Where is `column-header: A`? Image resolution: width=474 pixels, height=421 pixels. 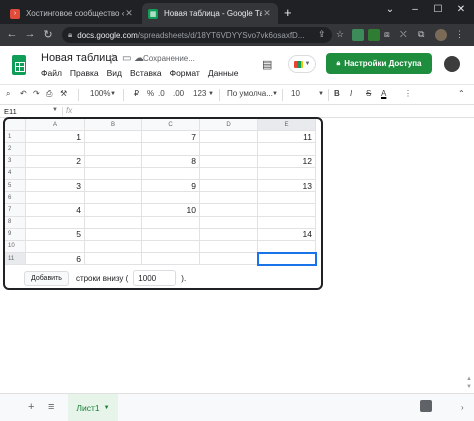 column-header: A is located at coordinates (55, 124).